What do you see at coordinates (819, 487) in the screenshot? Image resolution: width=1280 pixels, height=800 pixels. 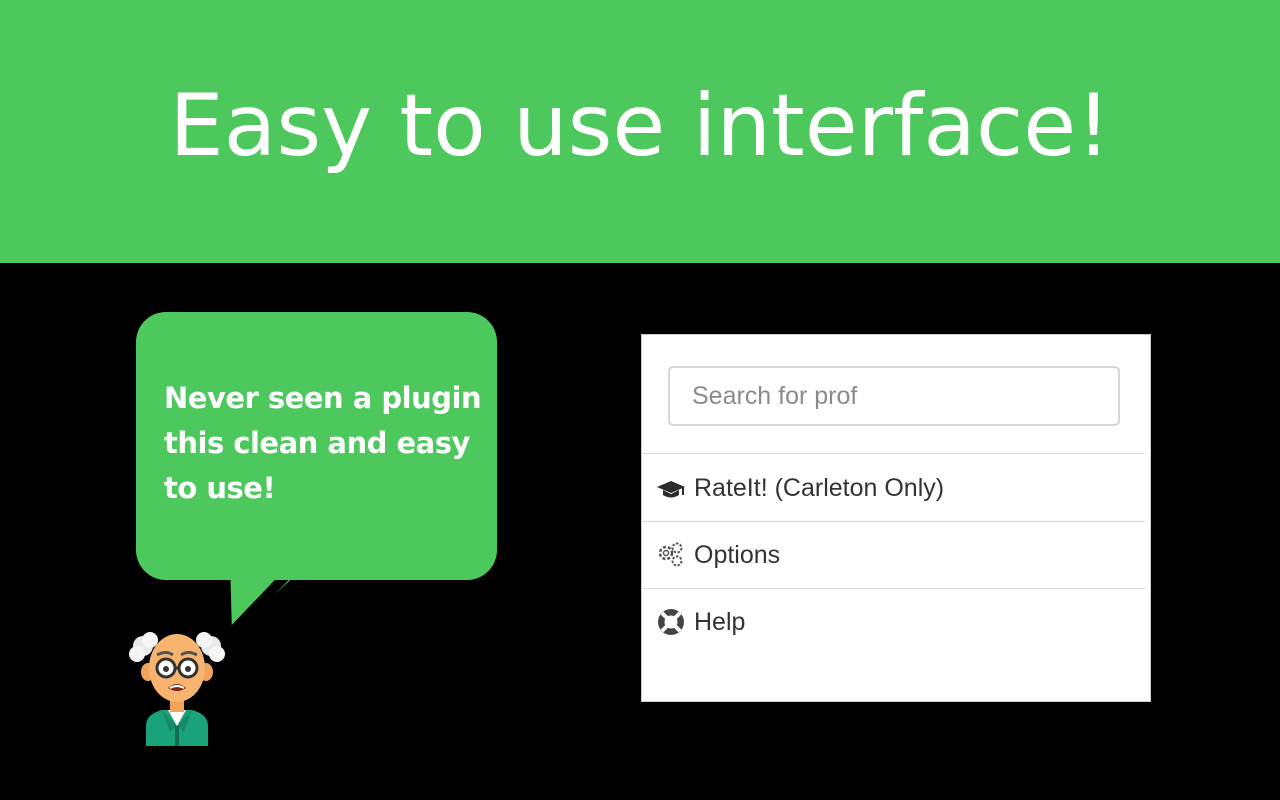 I see `menu-item-label: RateIt! (Carleton Only)` at bounding box center [819, 487].